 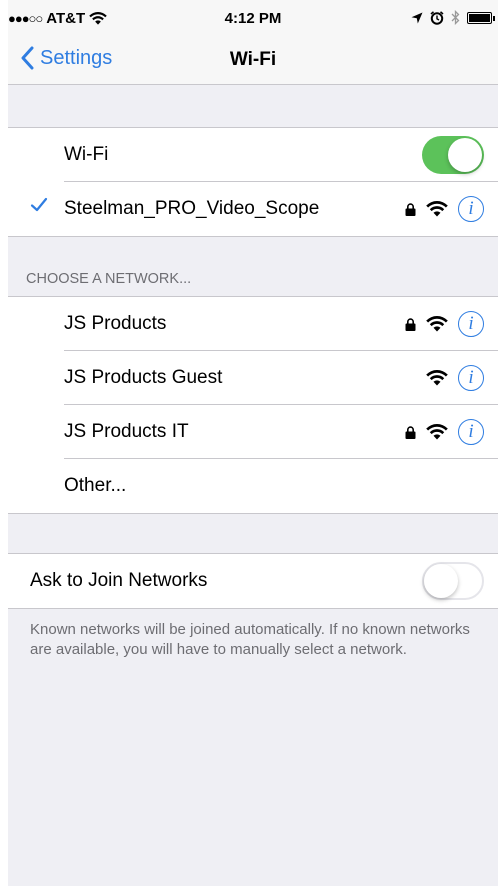 What do you see at coordinates (126, 431) in the screenshot?
I see `network-name: JS Products IT` at bounding box center [126, 431].